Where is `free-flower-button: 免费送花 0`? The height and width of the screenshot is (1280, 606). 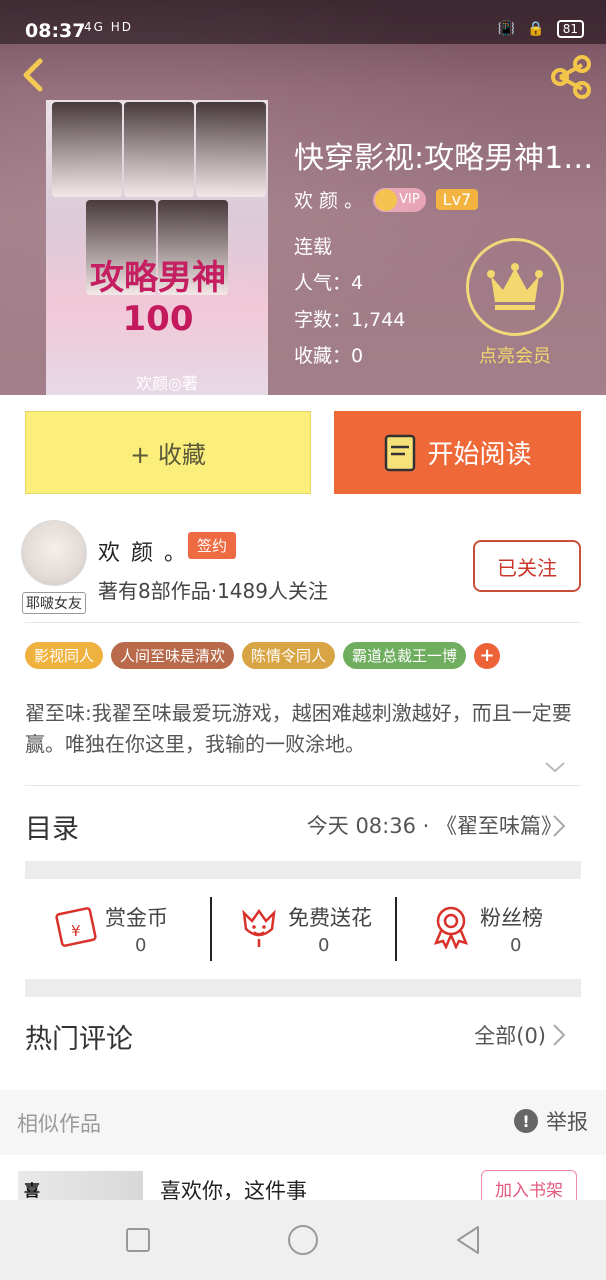 free-flower-button: 免费送花 0 is located at coordinates (301, 930).